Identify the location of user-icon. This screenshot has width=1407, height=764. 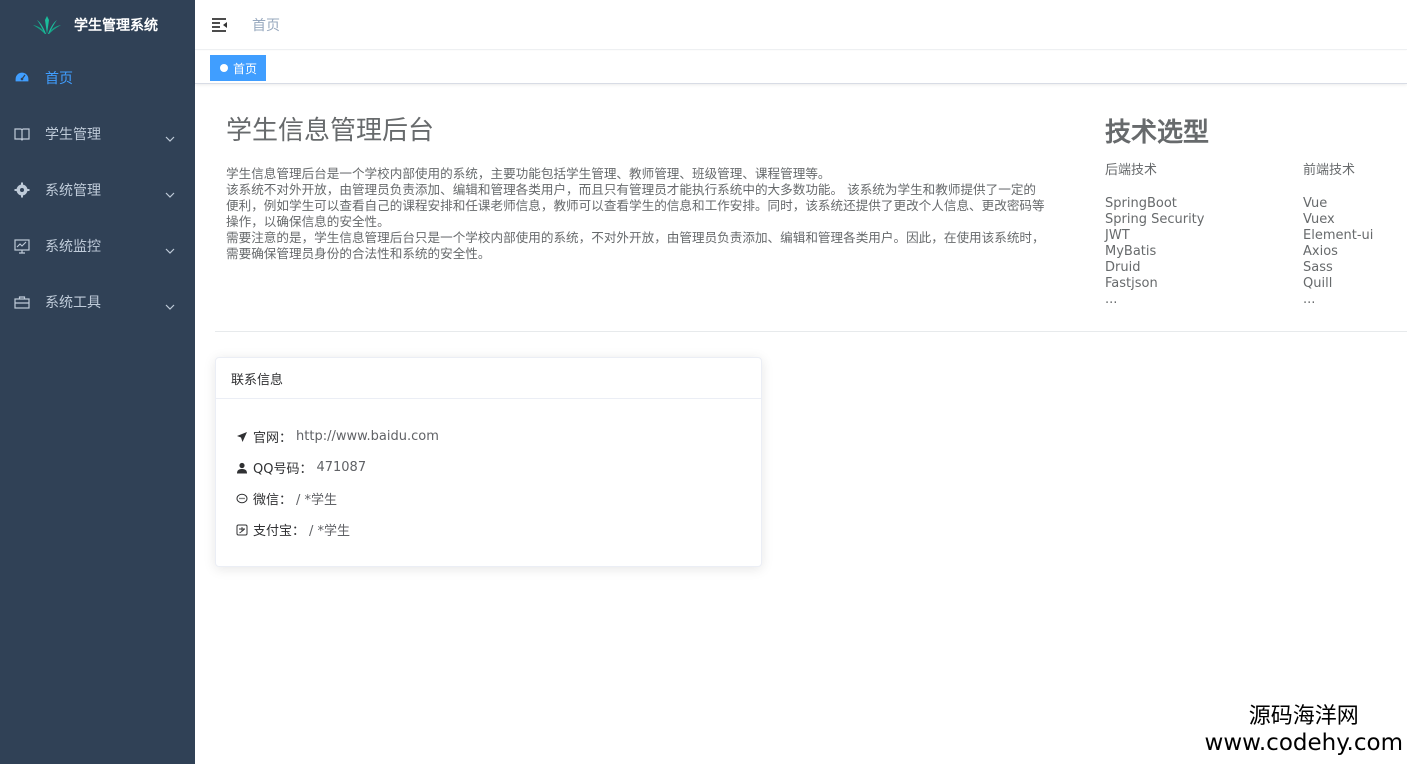
(242, 468).